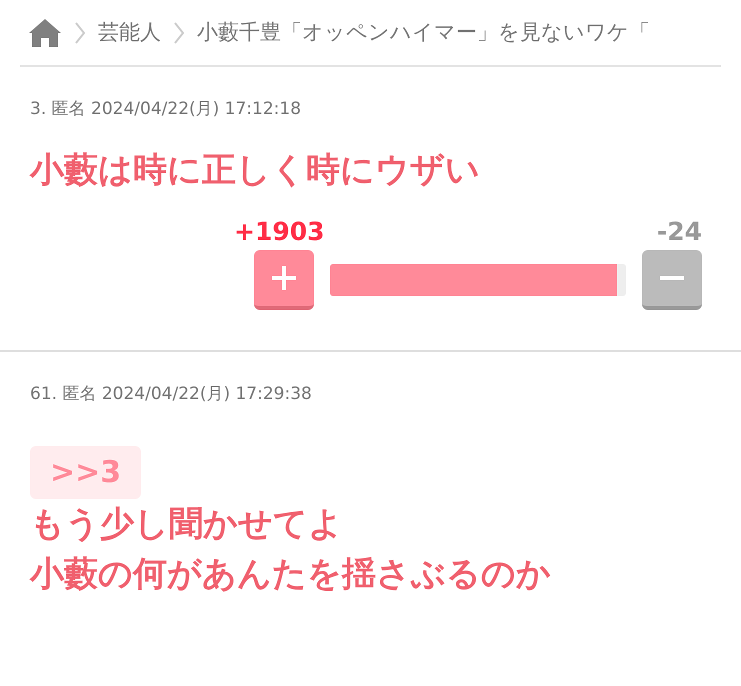  What do you see at coordinates (255, 170) in the screenshot?
I see `comment-text: 小藪は時に正しく時にウザい` at bounding box center [255, 170].